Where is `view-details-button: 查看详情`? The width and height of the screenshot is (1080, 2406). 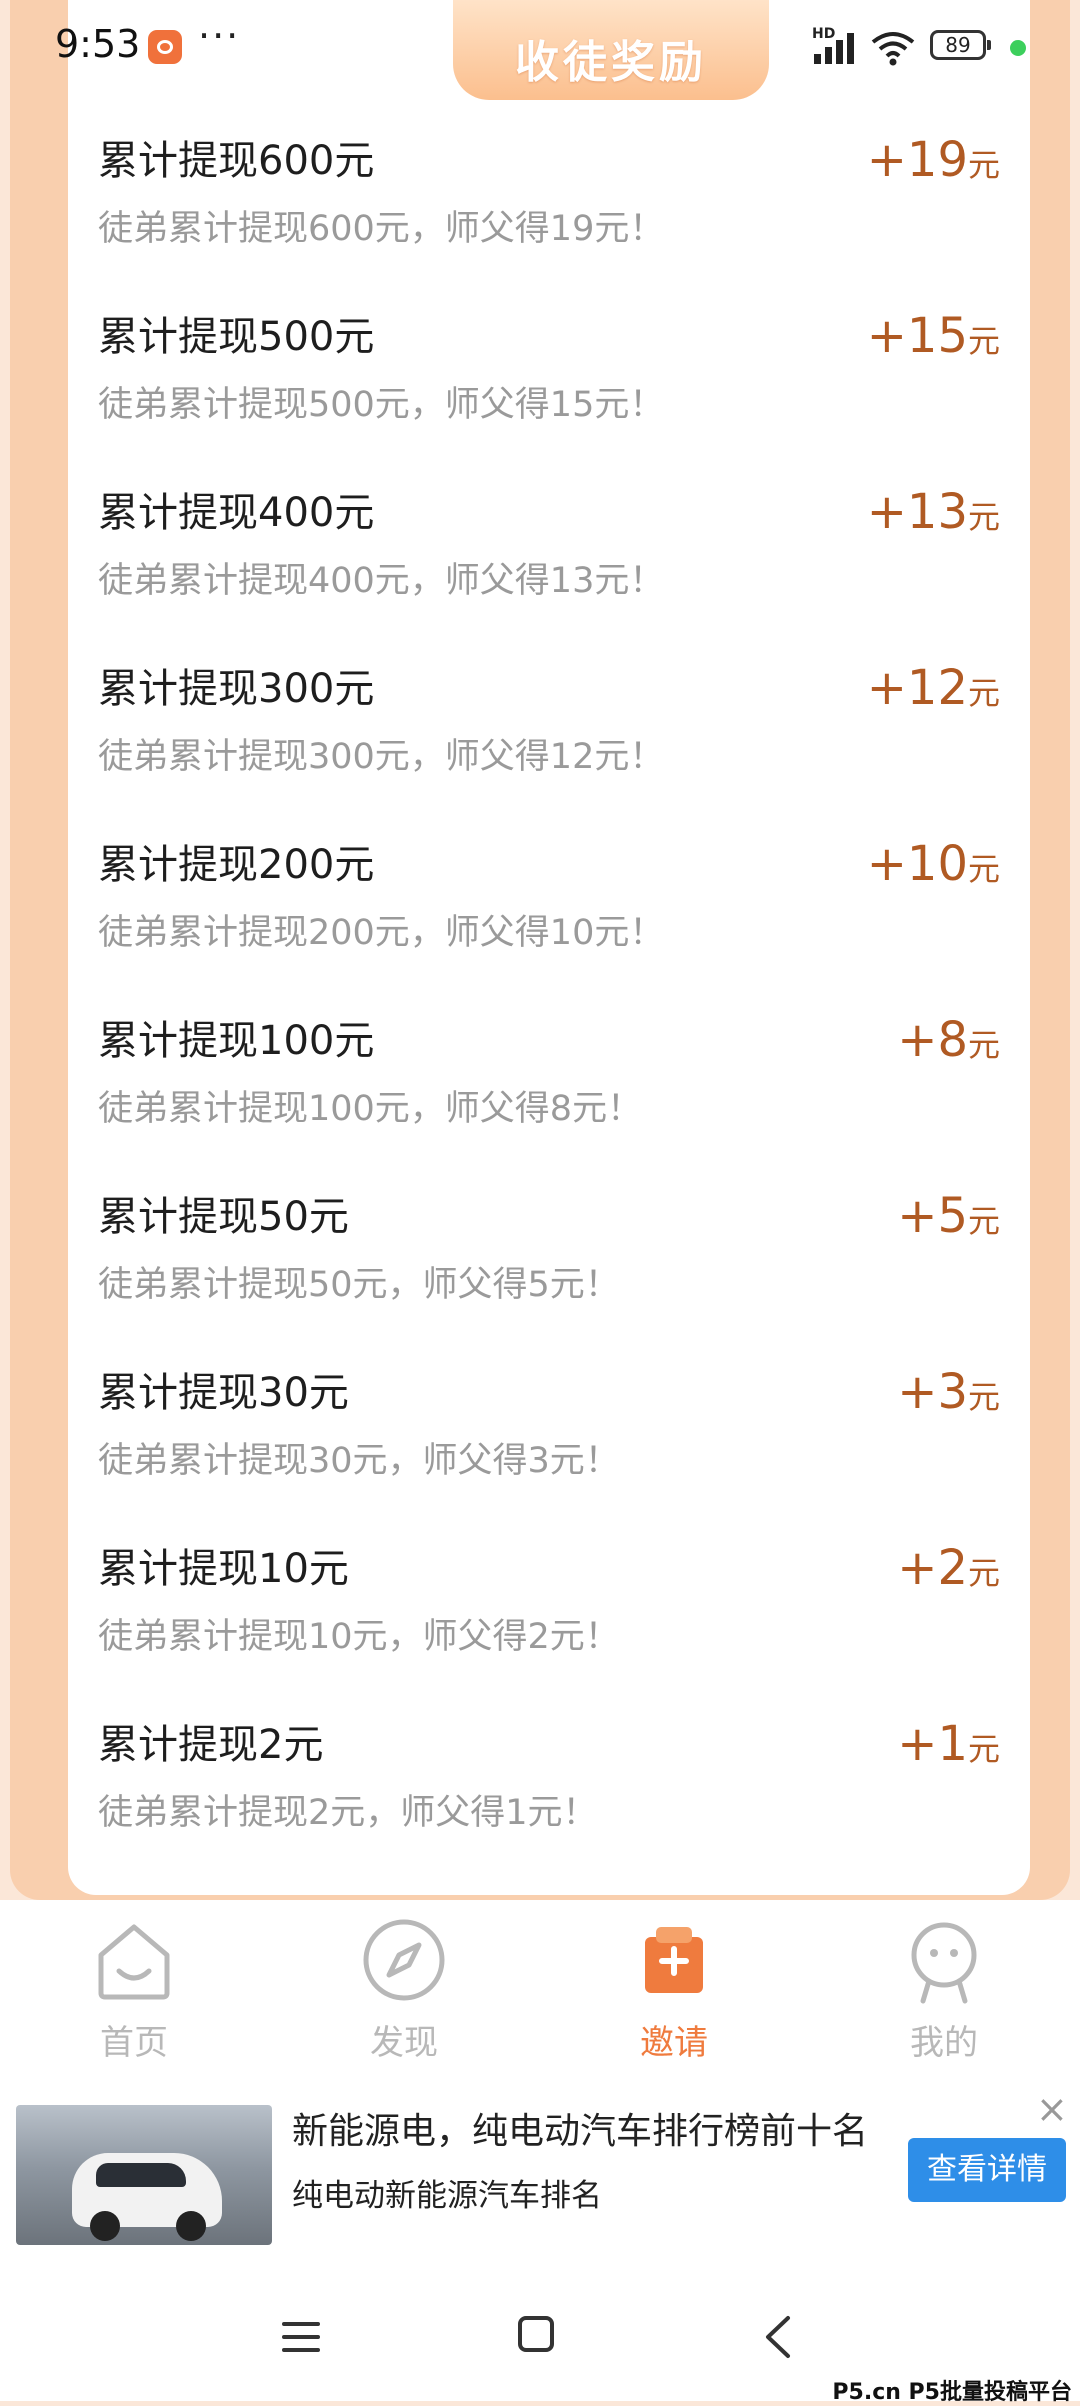
view-details-button: 查看详情 is located at coordinates (987, 2170).